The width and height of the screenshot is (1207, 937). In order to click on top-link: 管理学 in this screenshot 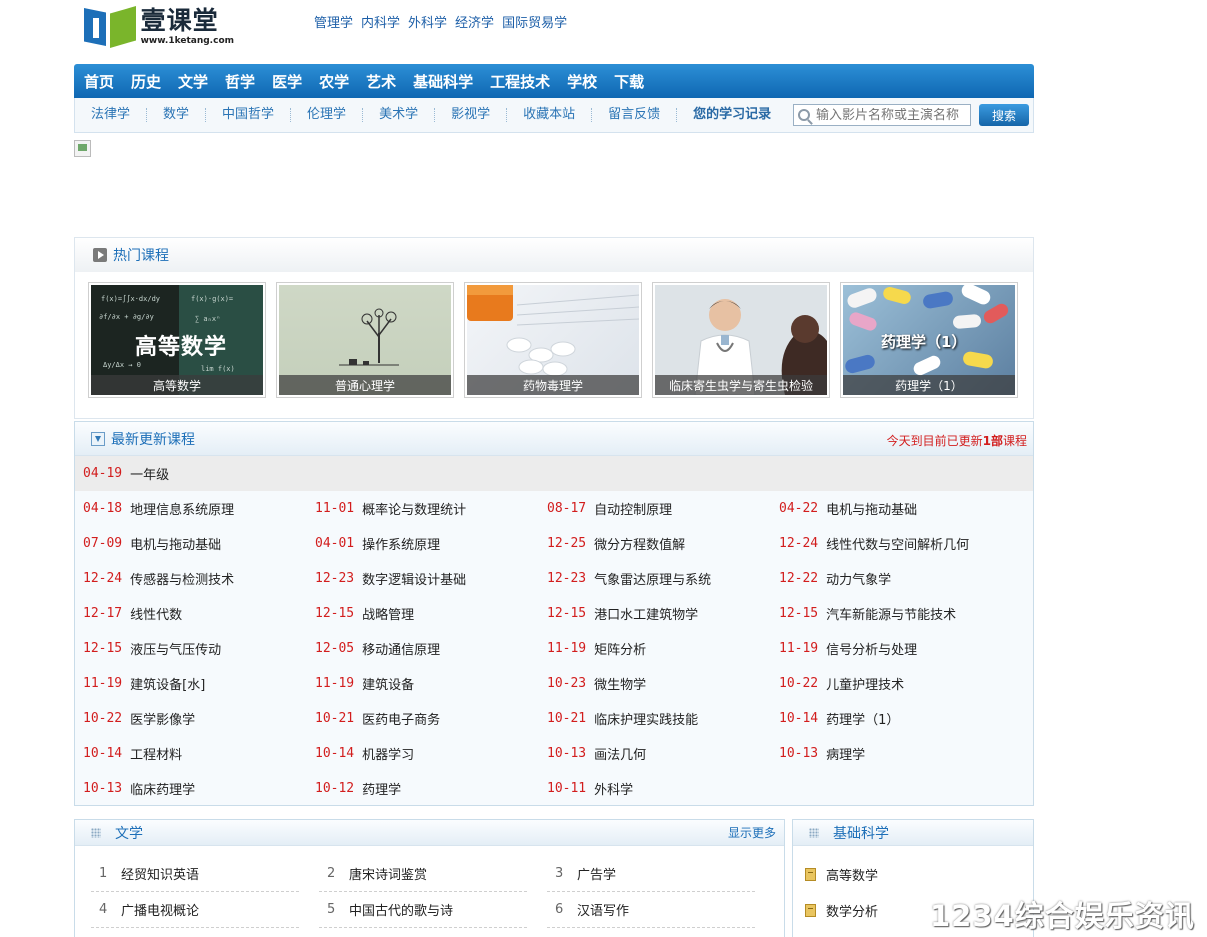, I will do `click(333, 21)`.